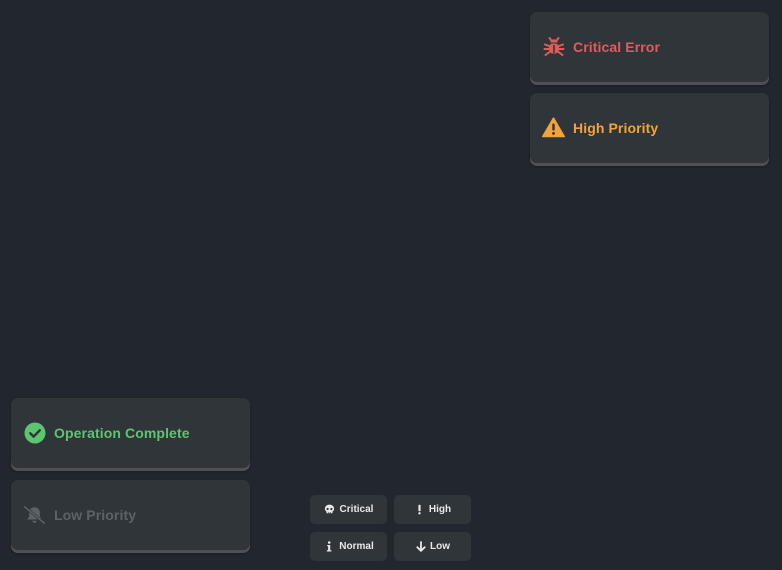  I want to click on low-button: Low, so click(432, 546).